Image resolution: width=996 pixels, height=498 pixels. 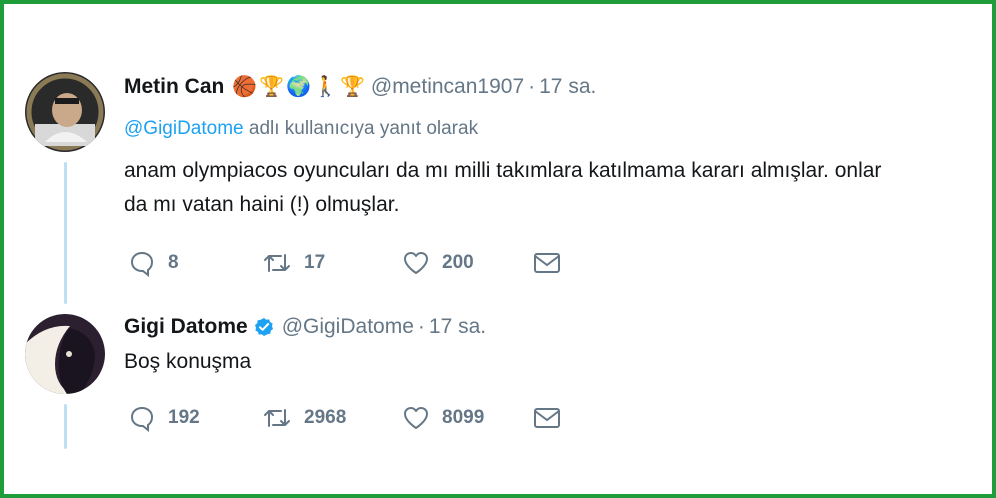 I want to click on tweet-header: Gigi Datome @GigiDatome · 17 sa., so click(x=305, y=327).